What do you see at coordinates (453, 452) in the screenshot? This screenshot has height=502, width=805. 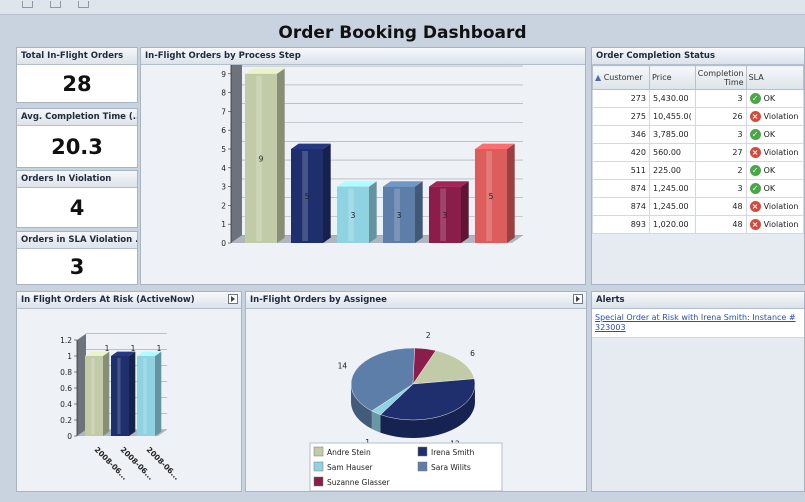 I see `legend-label: Irena Smith` at bounding box center [453, 452].